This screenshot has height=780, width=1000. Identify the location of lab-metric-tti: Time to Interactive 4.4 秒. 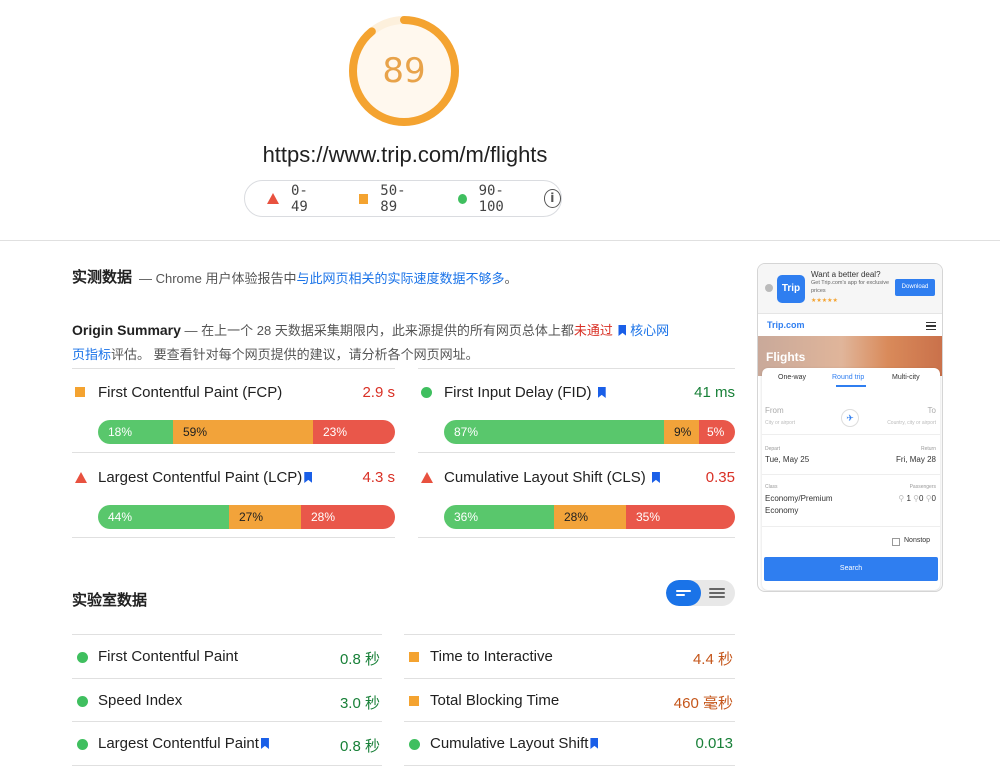
(569, 656).